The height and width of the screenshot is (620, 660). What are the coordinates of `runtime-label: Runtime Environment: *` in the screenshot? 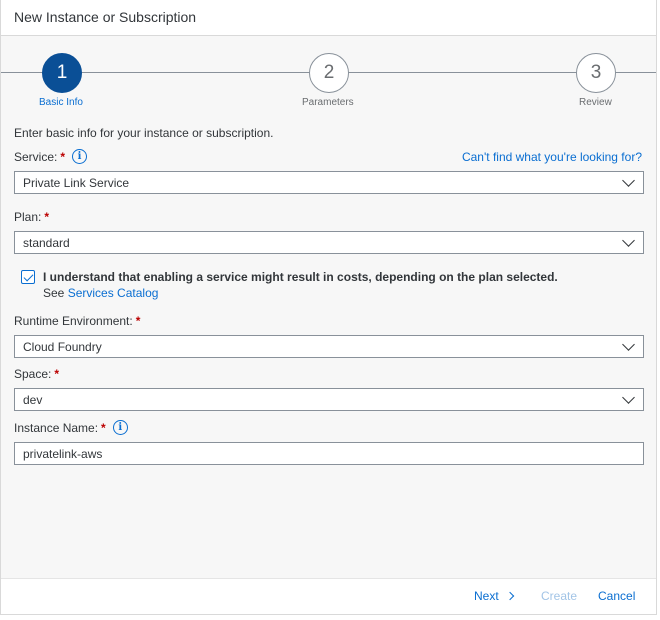 It's located at (77, 321).